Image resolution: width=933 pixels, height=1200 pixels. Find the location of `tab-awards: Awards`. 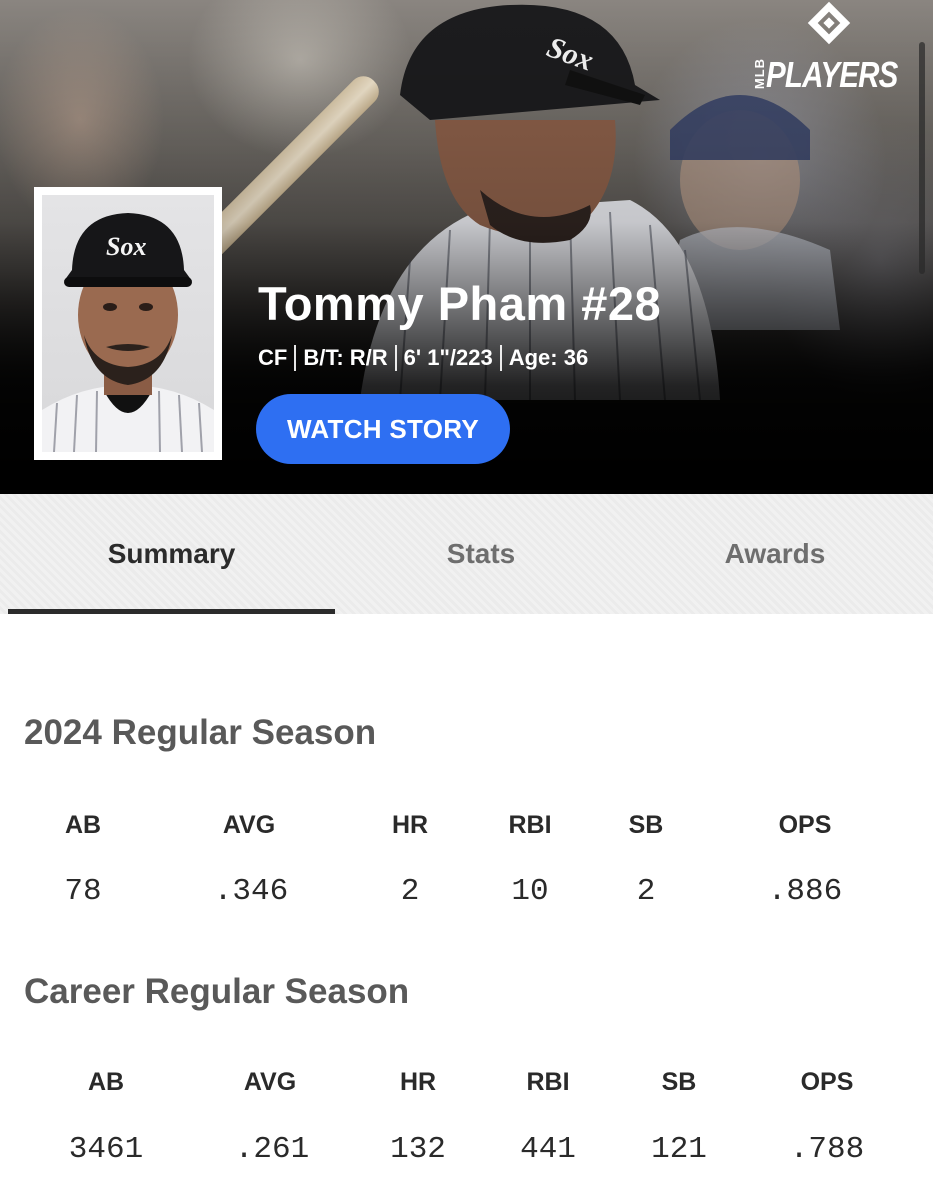

tab-awards: Awards is located at coordinates (775, 554).